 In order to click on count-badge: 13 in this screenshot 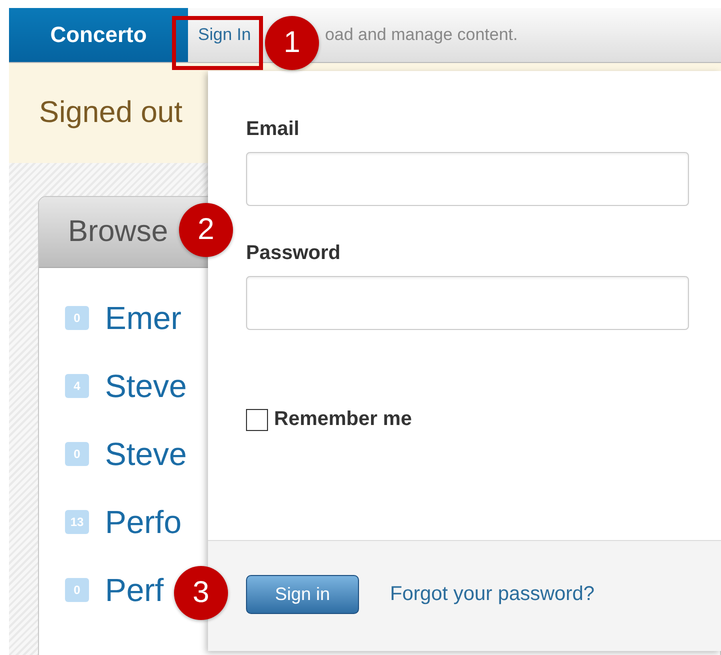, I will do `click(77, 522)`.